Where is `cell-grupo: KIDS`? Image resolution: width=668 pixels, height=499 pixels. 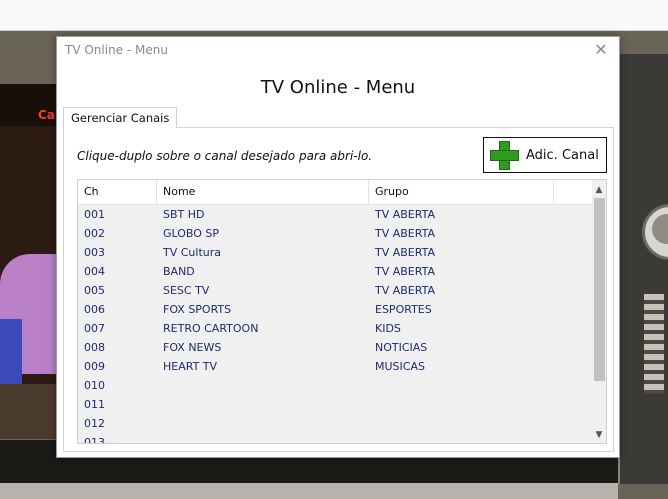 cell-grupo: KIDS is located at coordinates (388, 328).